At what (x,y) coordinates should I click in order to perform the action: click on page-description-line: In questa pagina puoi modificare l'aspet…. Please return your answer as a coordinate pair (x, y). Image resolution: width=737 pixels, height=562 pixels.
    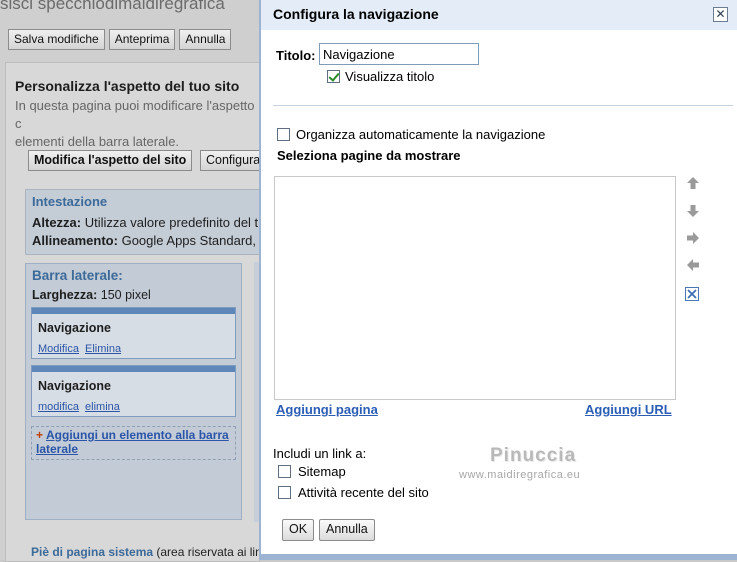
    Looking at the image, I should click on (135, 114).